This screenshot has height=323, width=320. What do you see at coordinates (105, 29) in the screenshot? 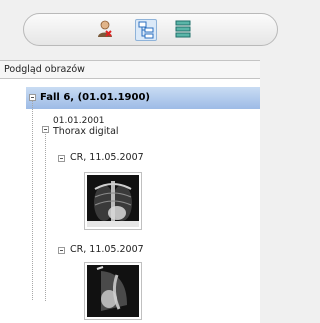
I see `user-icon` at bounding box center [105, 29].